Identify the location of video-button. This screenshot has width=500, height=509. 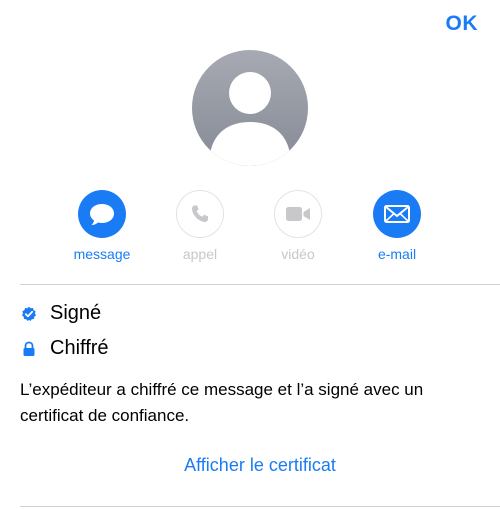
(298, 214).